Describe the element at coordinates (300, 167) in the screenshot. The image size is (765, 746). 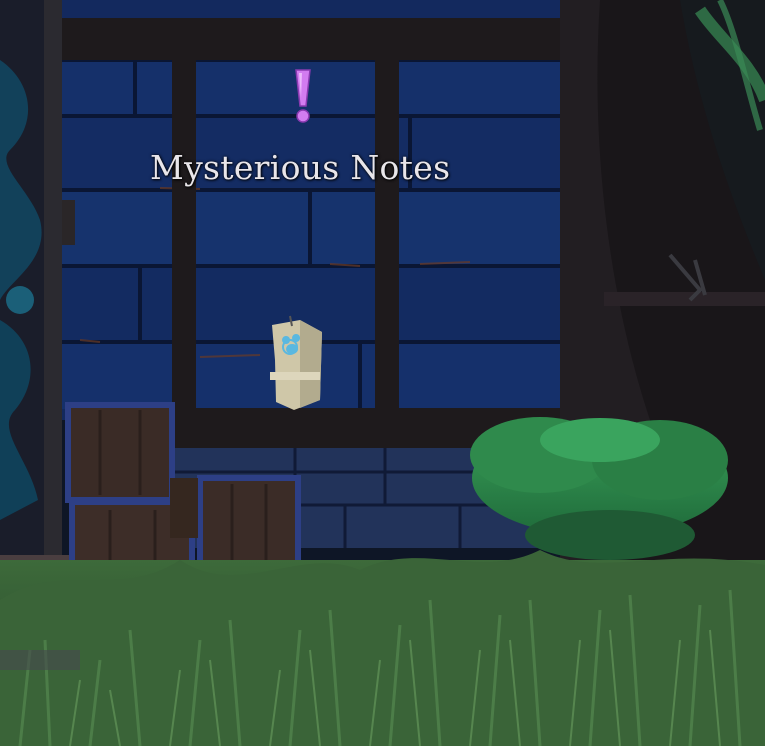
I see `quest-marker-label: Mysterious Notes` at that location.